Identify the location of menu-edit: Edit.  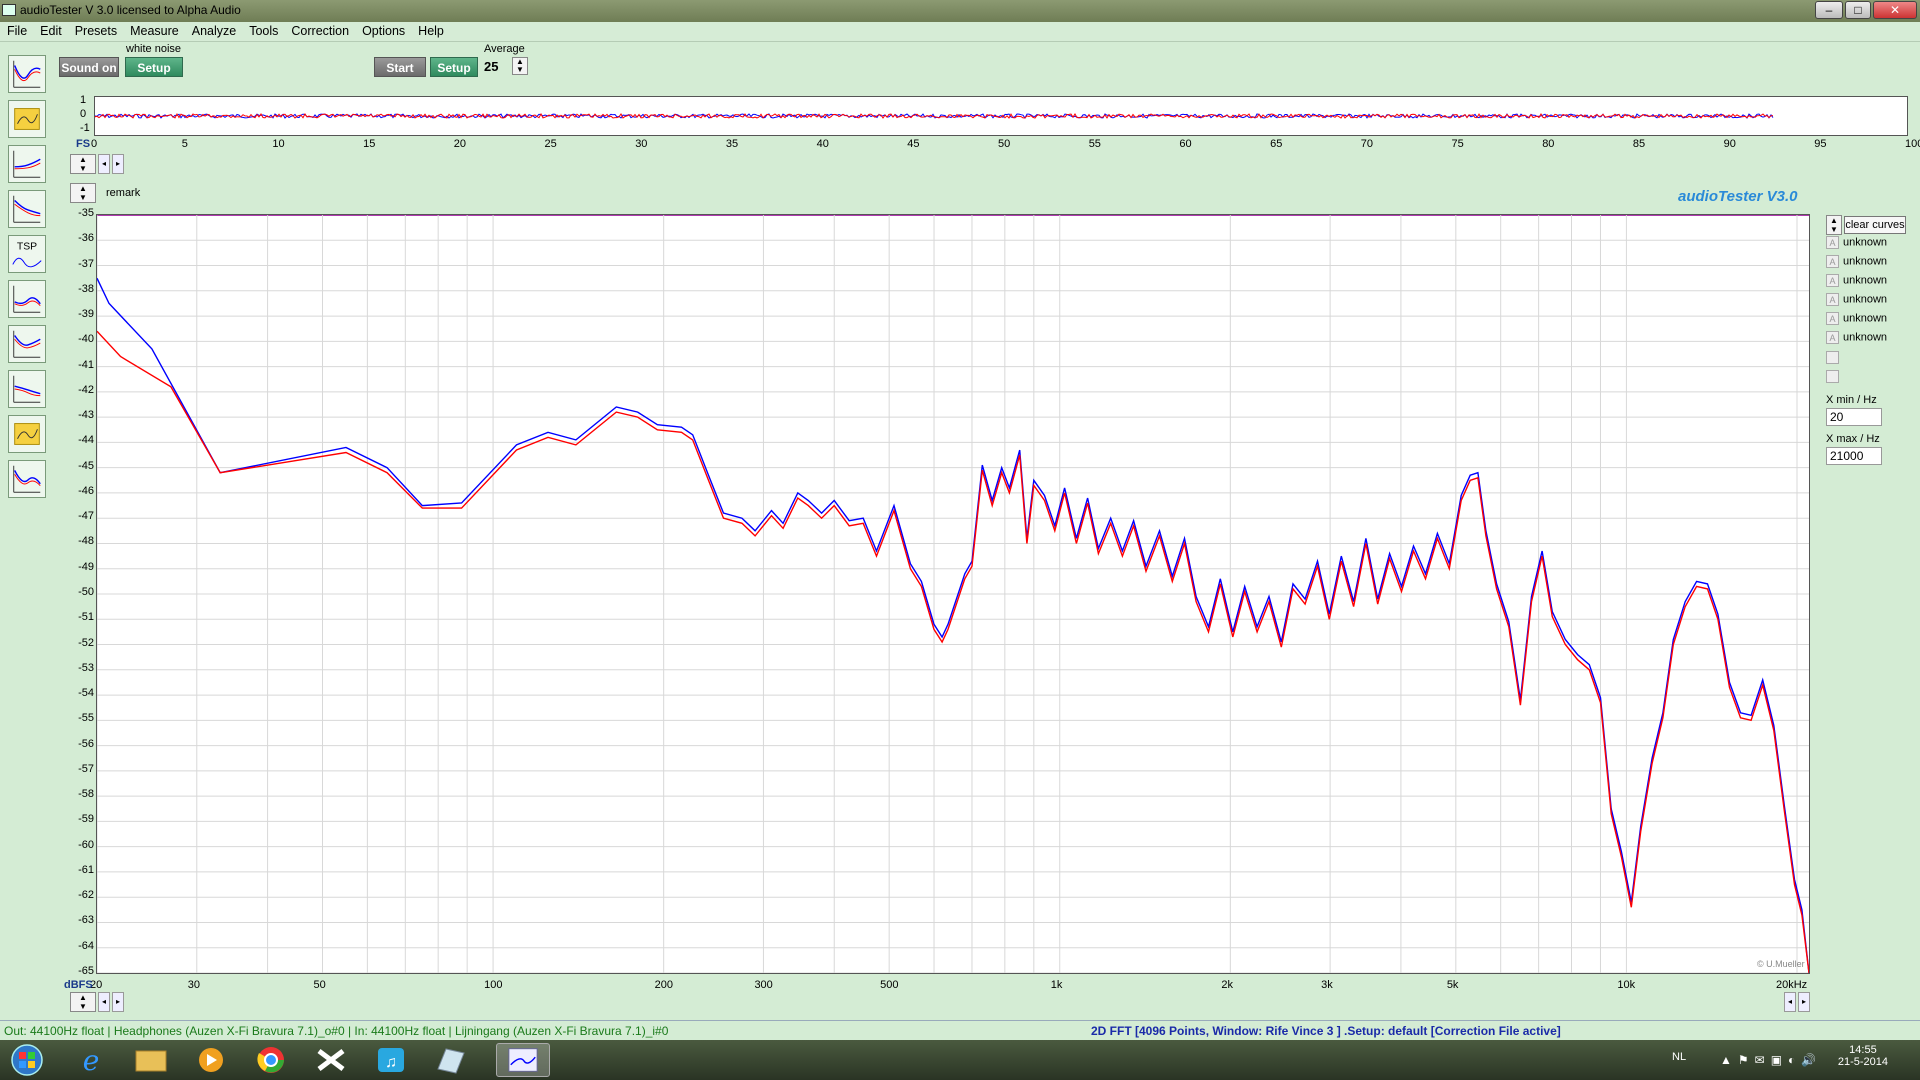
(50, 30).